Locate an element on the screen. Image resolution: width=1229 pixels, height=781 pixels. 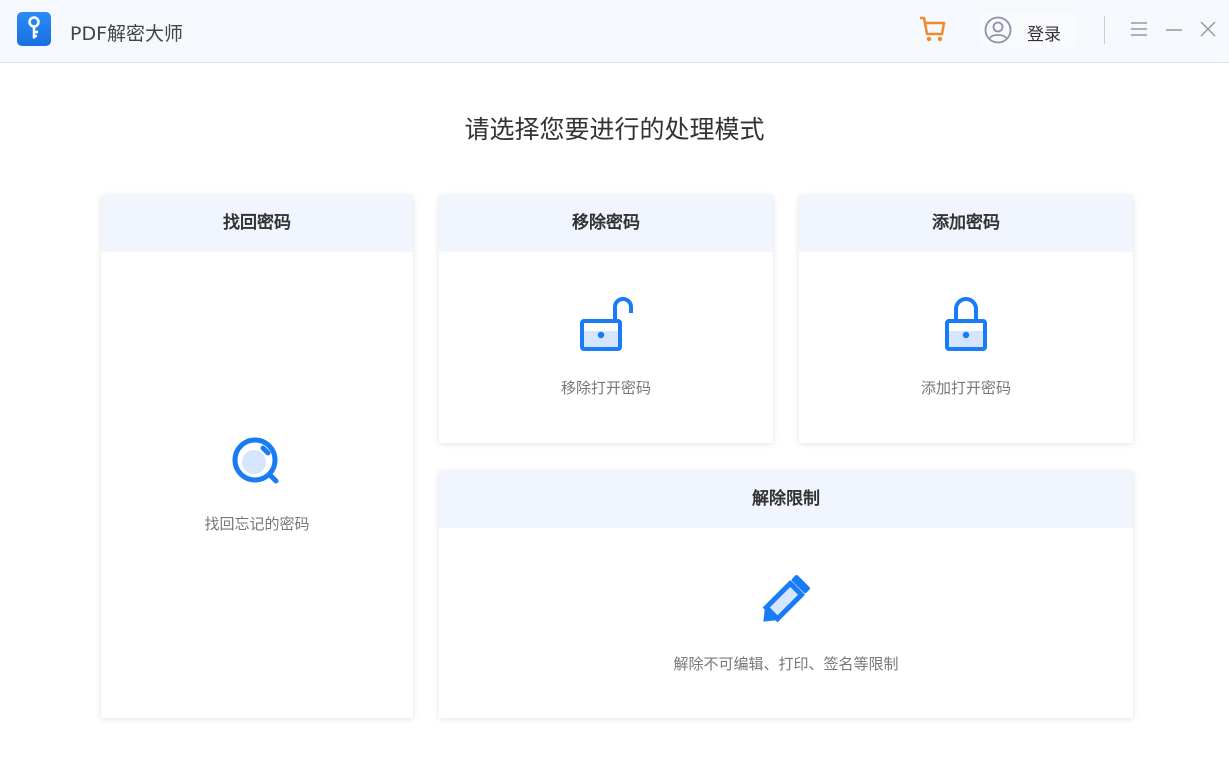
cart-icon is located at coordinates (933, 31).